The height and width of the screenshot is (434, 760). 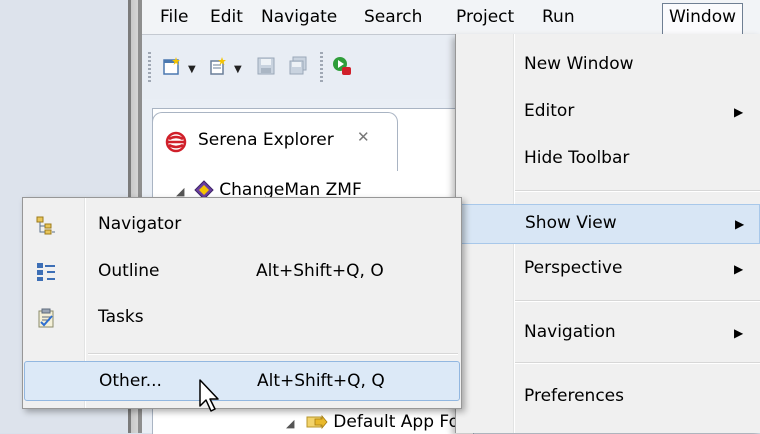 I want to click on menu-item-editor: Editor ▶, so click(x=608, y=113).